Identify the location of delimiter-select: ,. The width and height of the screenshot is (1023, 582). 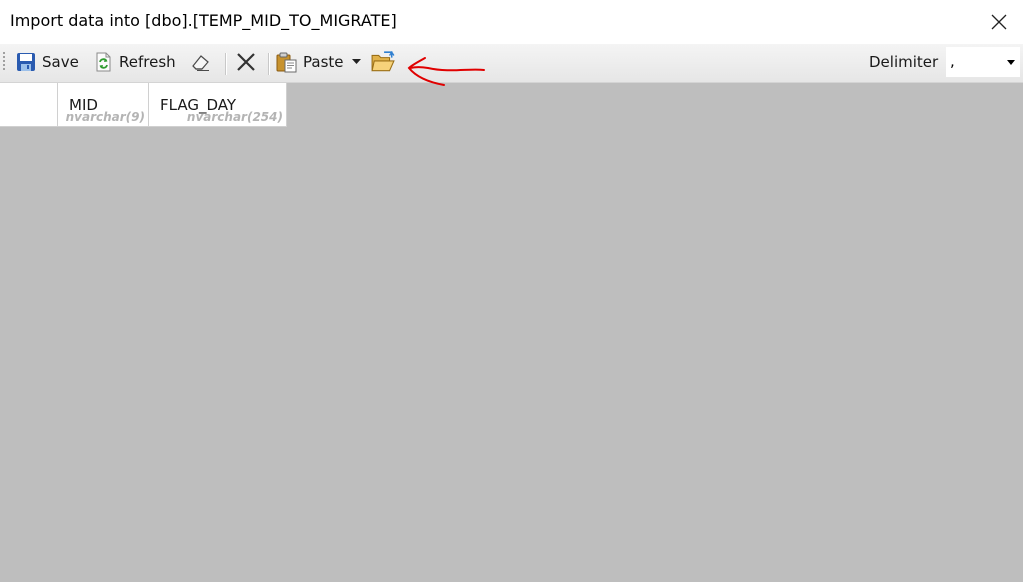
(983, 62).